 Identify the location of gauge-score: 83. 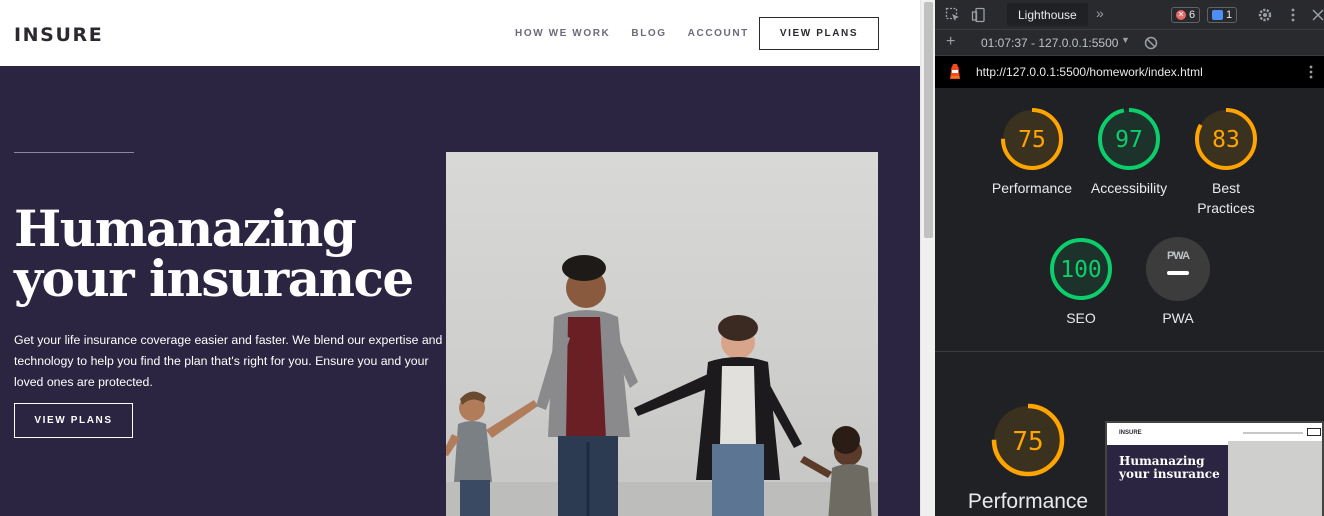
(1226, 140).